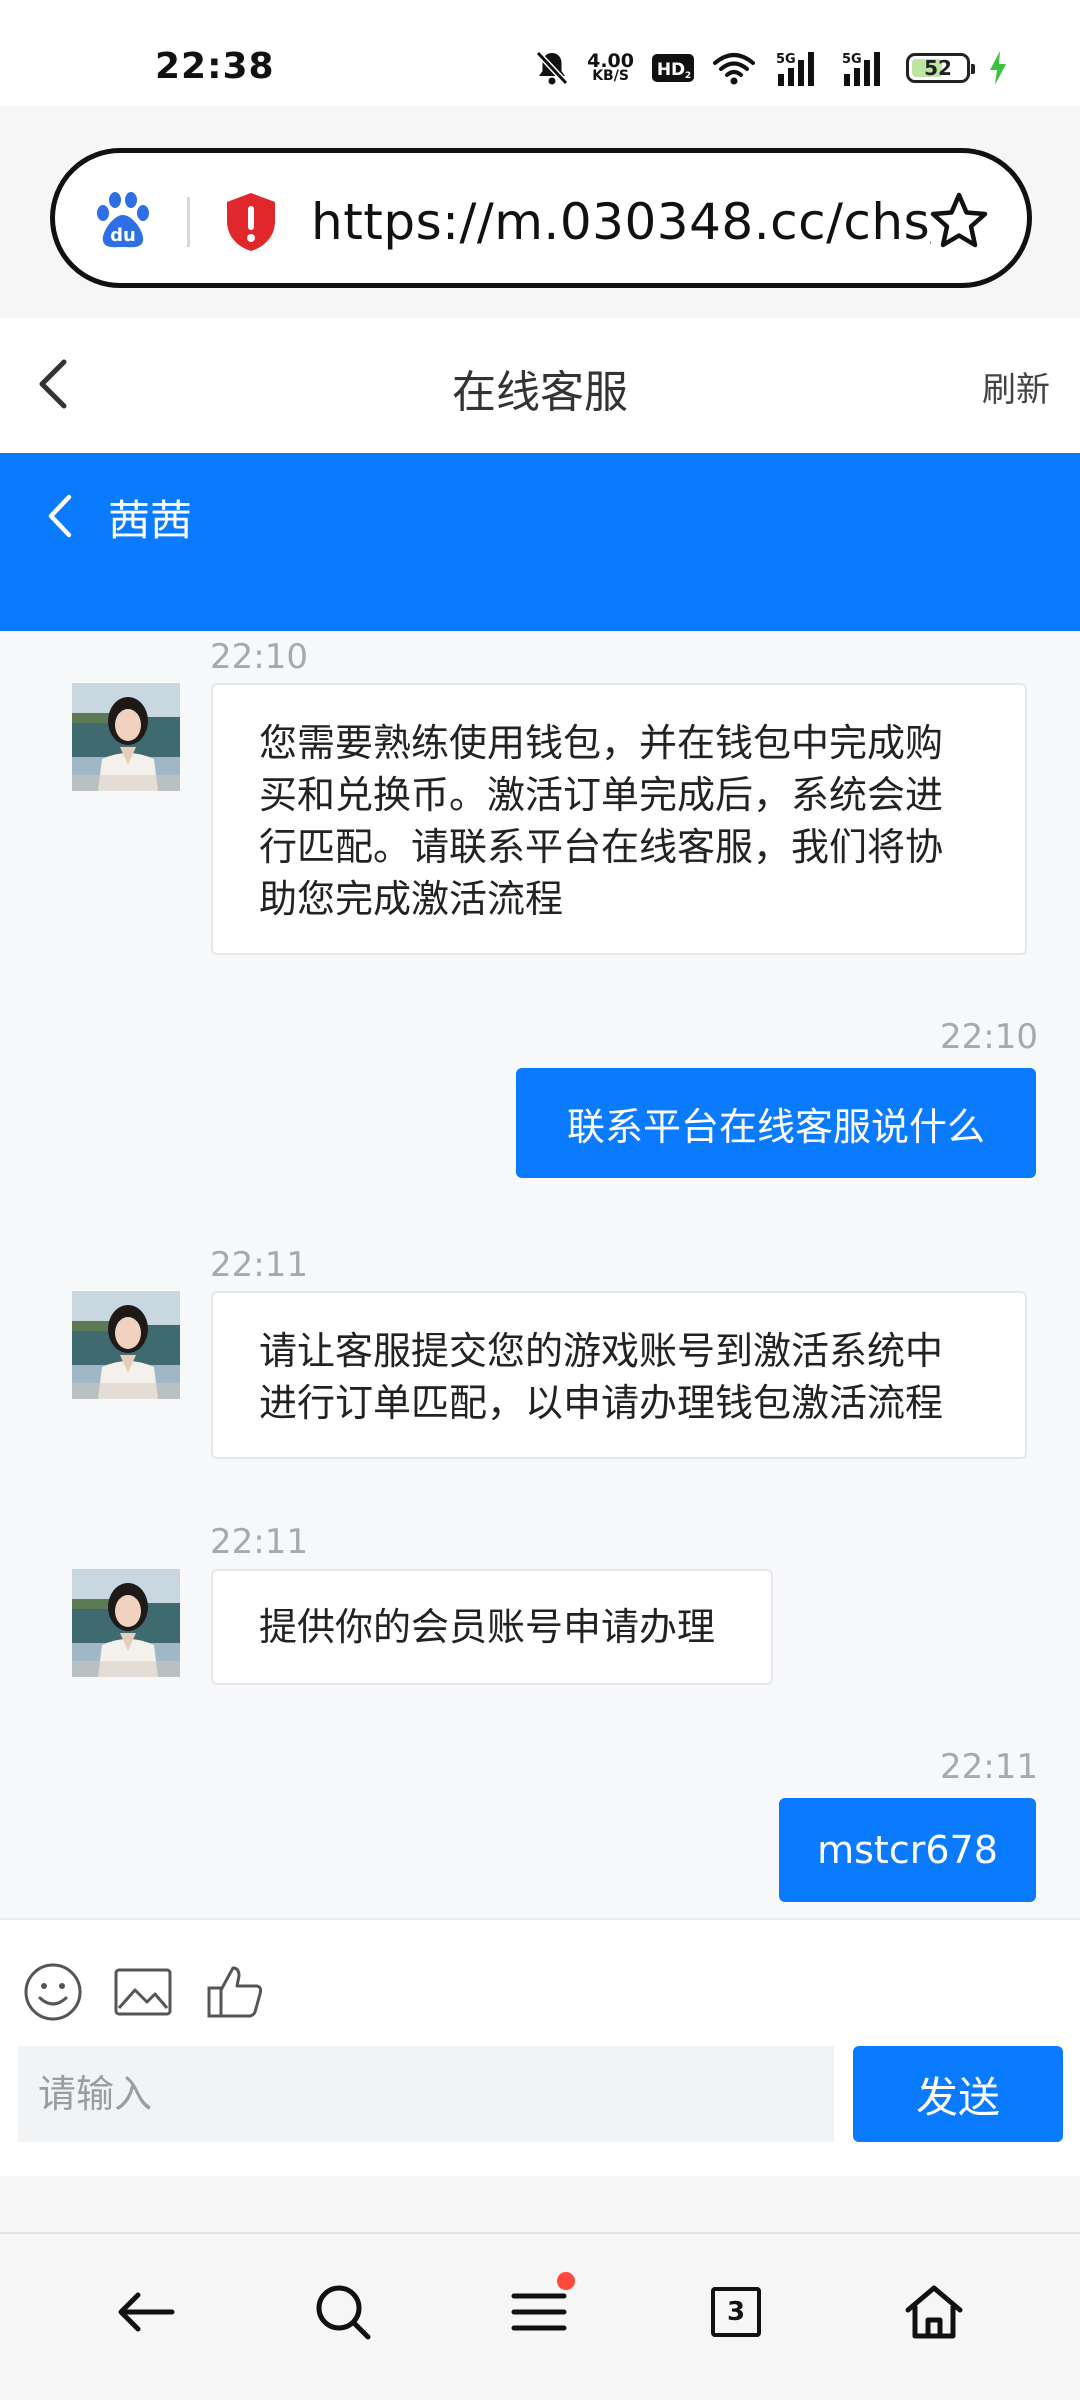  Describe the element at coordinates (610, 76) in the screenshot. I see `network-speed-unit: KB/S` at that location.